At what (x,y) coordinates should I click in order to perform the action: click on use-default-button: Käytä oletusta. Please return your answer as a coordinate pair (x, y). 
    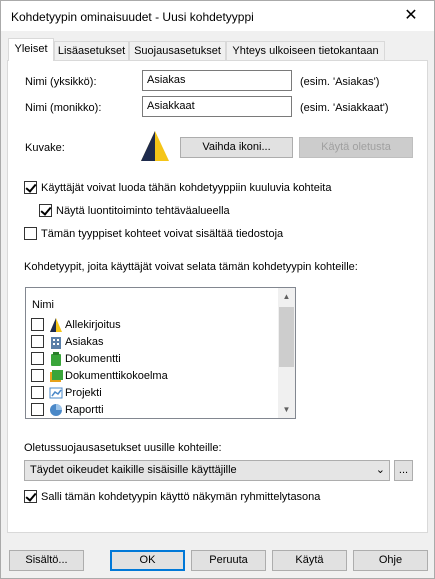
    Looking at the image, I should click on (356, 147).